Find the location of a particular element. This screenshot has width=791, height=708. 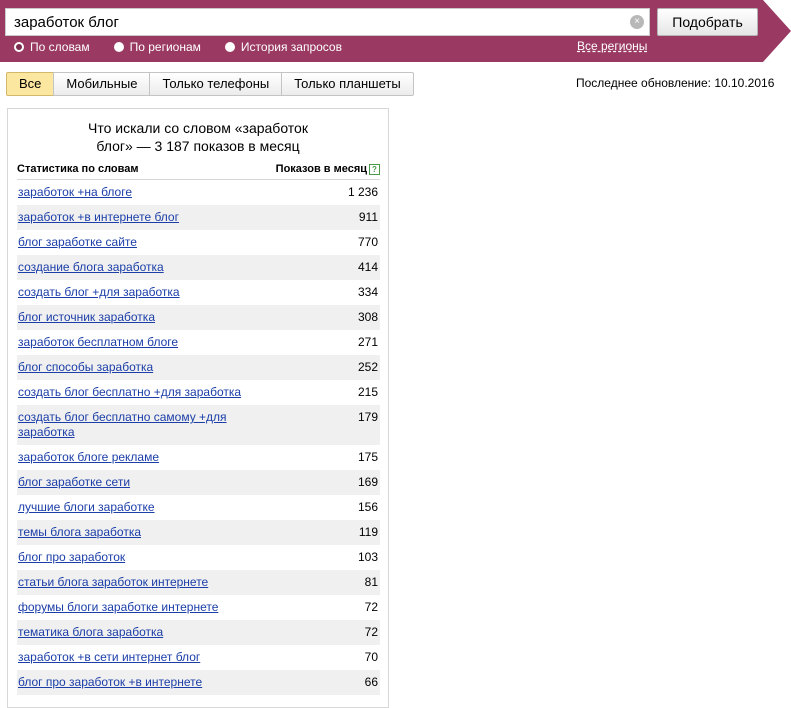

phrase-link: форумы блоги заработке интернете is located at coordinates (148, 607).